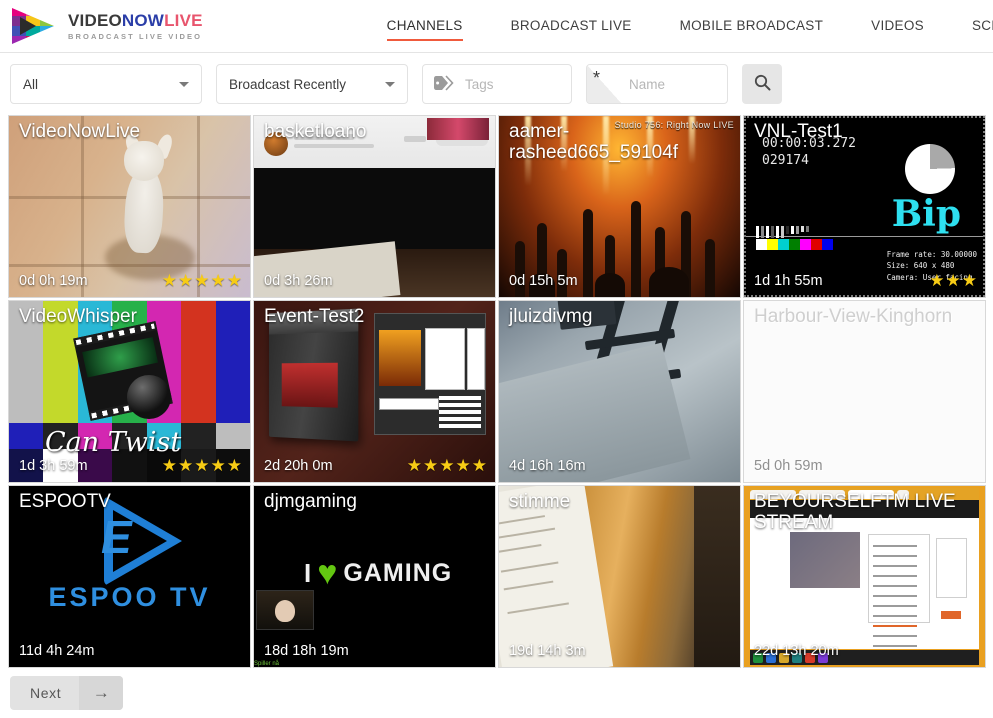  I want to click on thumbnail-art-dark-room, so click(374, 206).